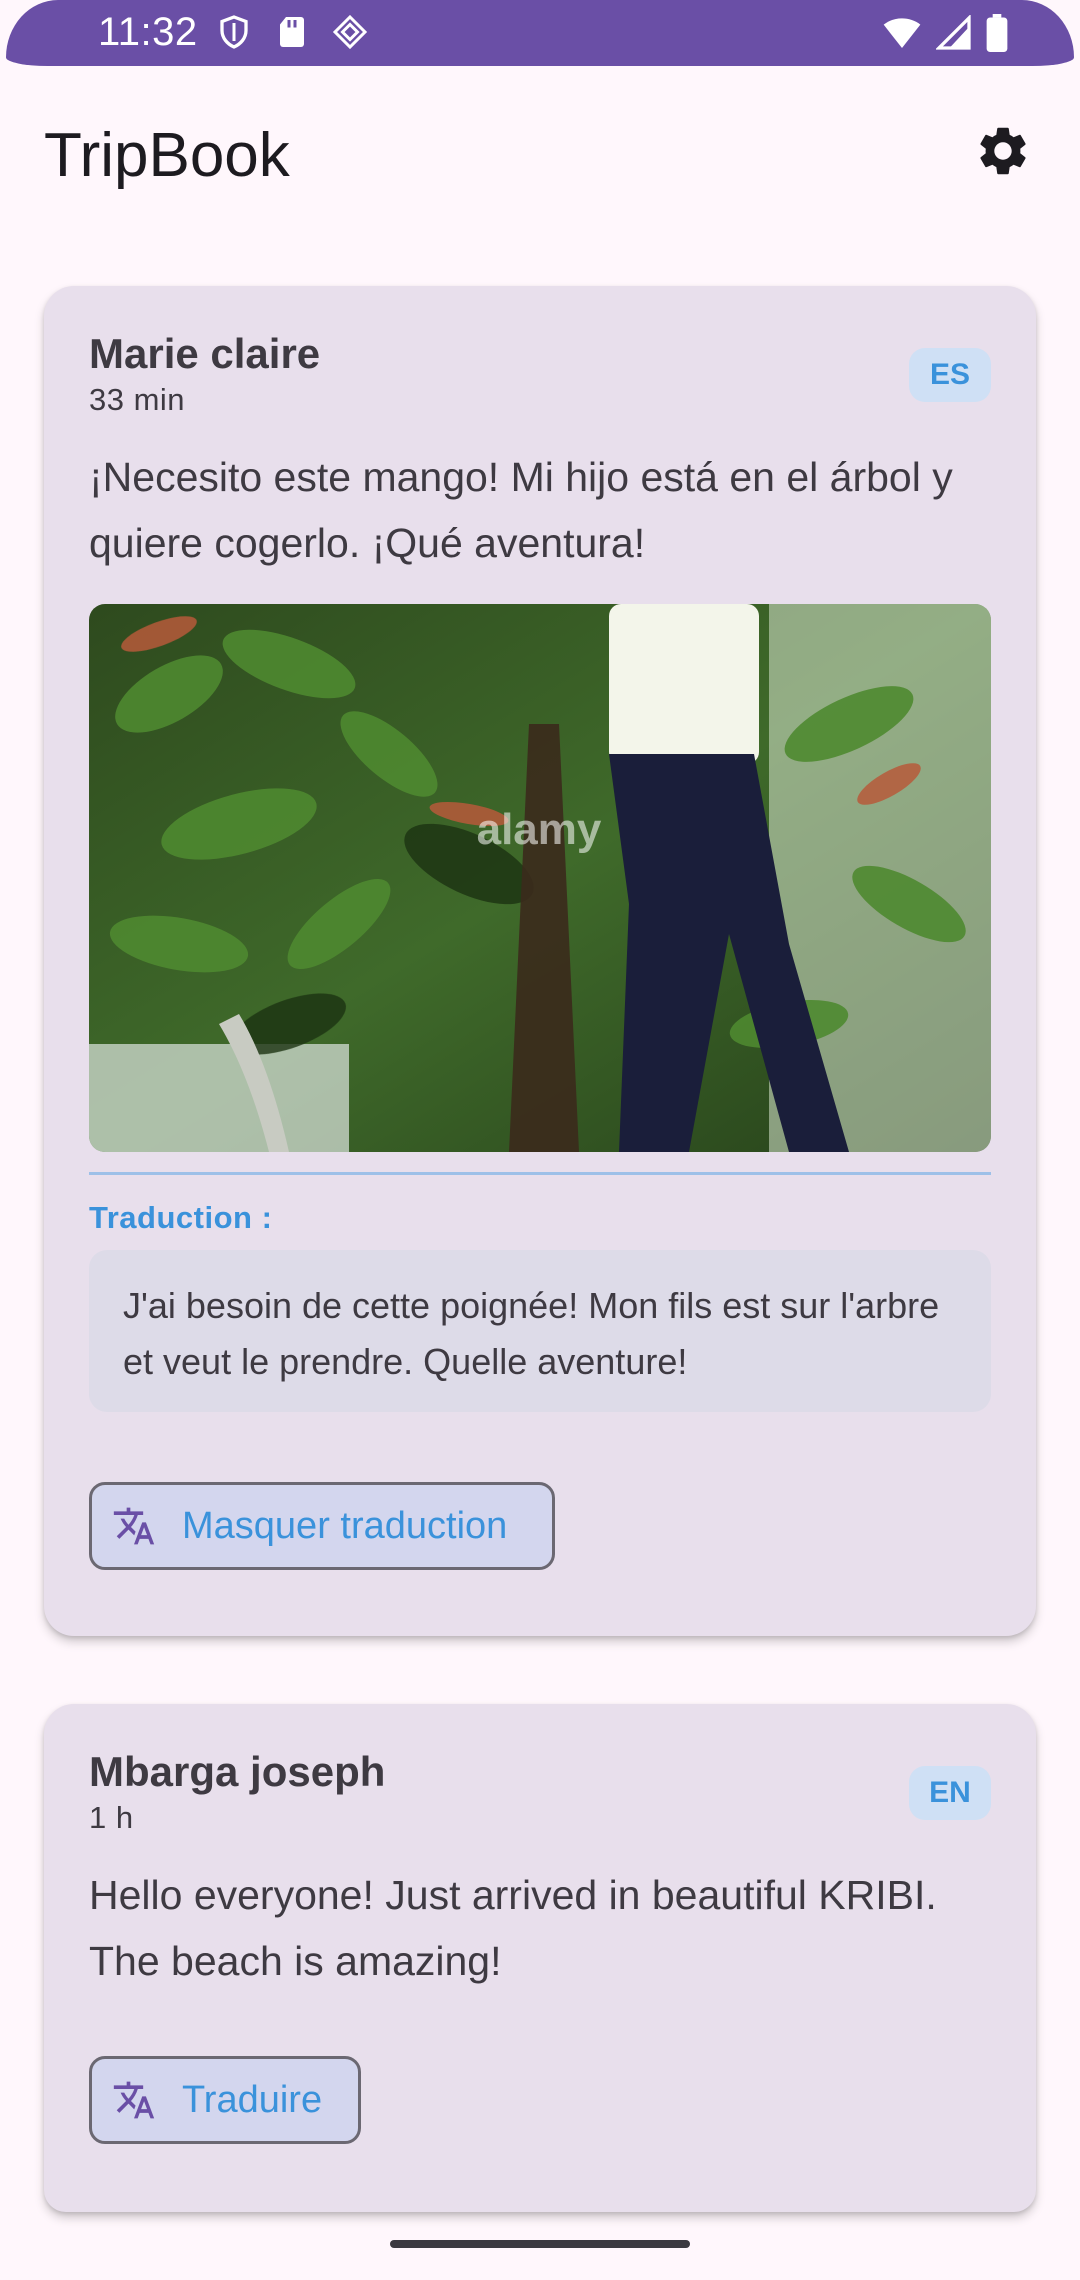  What do you see at coordinates (997, 33) in the screenshot?
I see `battery-icon` at bounding box center [997, 33].